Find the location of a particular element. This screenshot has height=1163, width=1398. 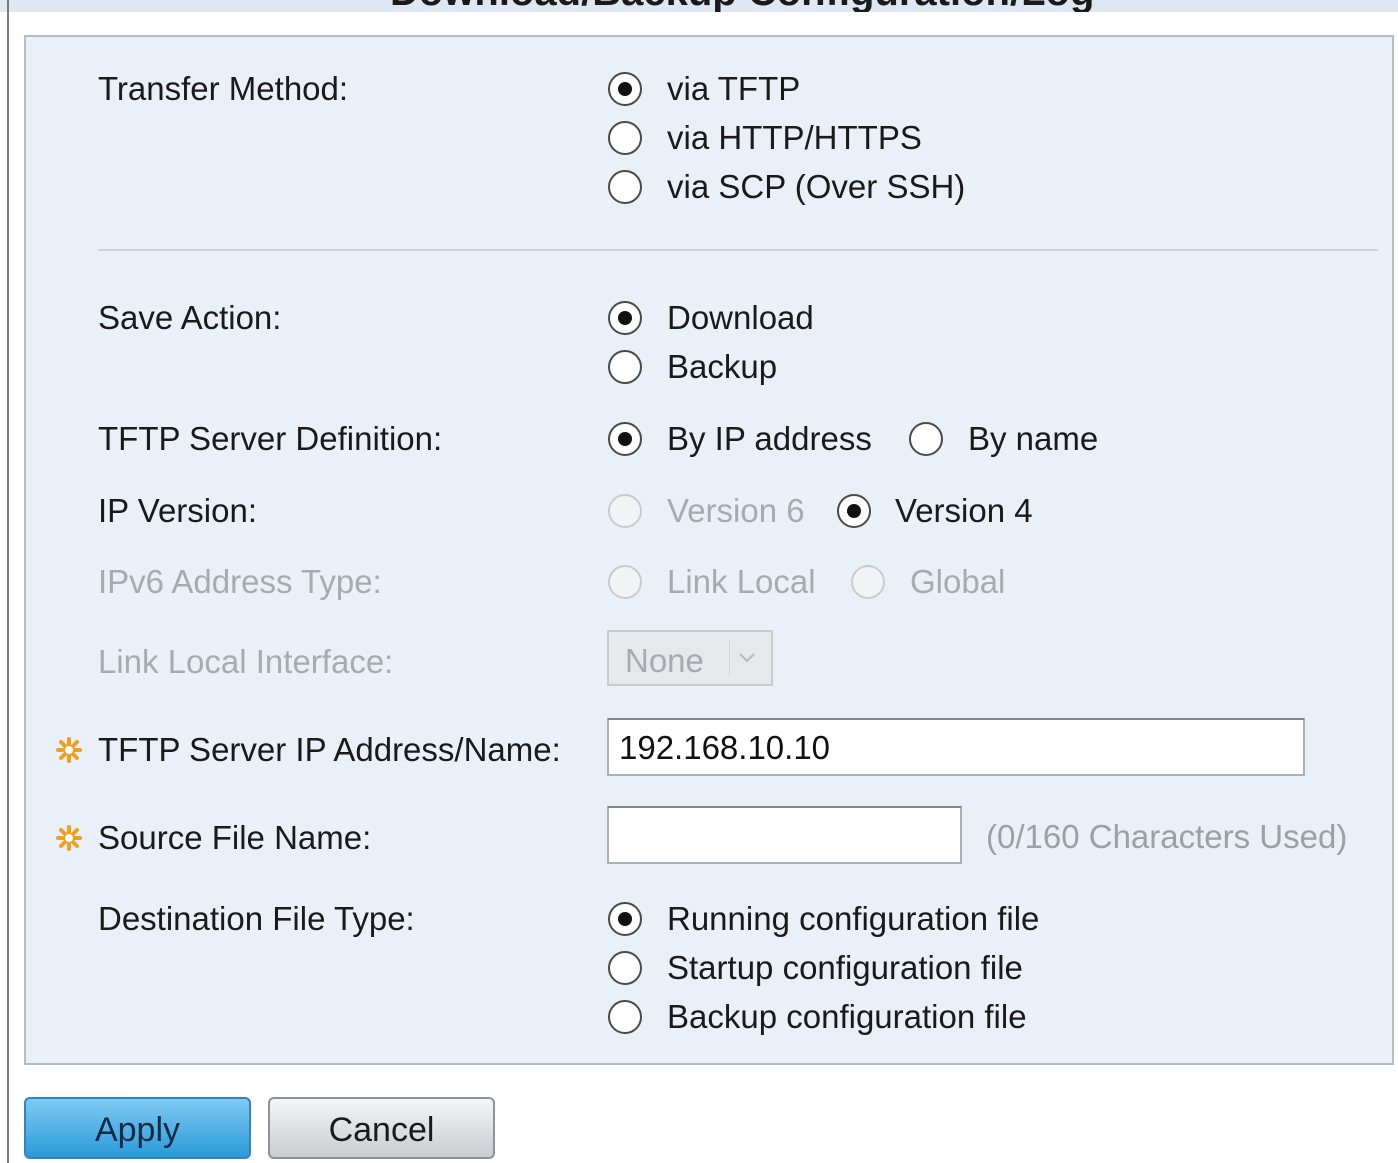

link-local-interface-label: Link Local Interface: is located at coordinates (246, 661).